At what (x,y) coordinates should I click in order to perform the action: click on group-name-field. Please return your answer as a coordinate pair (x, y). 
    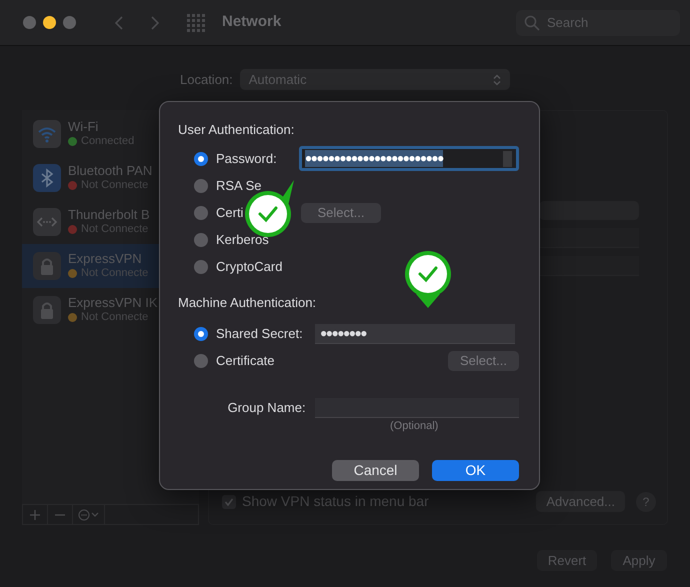
    Looking at the image, I should click on (416, 408).